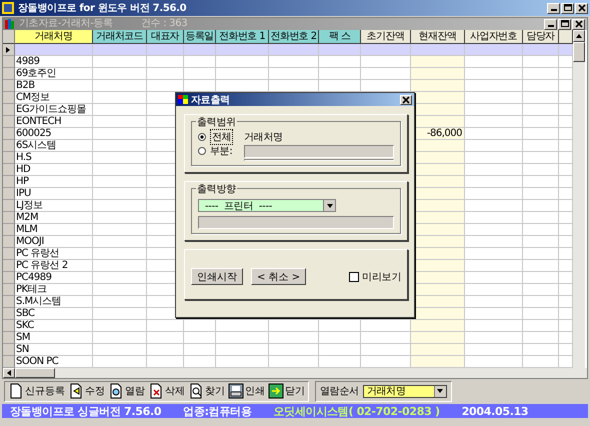 The height and width of the screenshot is (426, 590). Describe the element at coordinates (54, 242) in the screenshot. I see `table-cell: MOOJI` at that location.